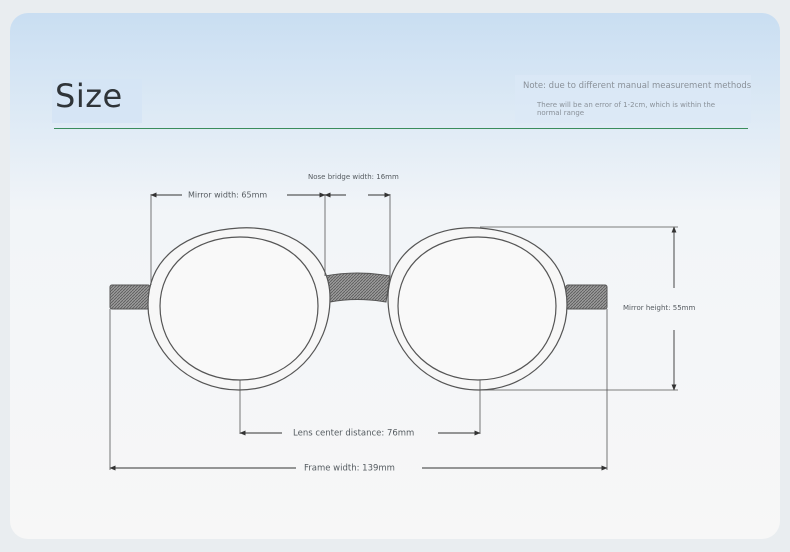  What do you see at coordinates (586, 297) in the screenshot?
I see `right-temple` at bounding box center [586, 297].